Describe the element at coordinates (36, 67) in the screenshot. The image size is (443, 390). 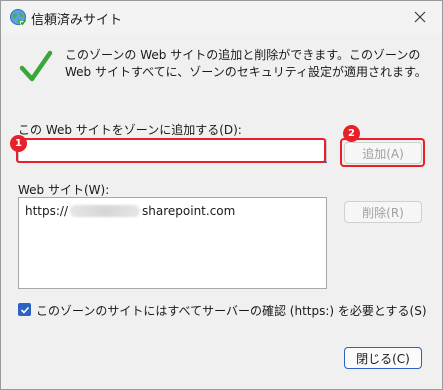
I see `checkmark-icon` at that location.